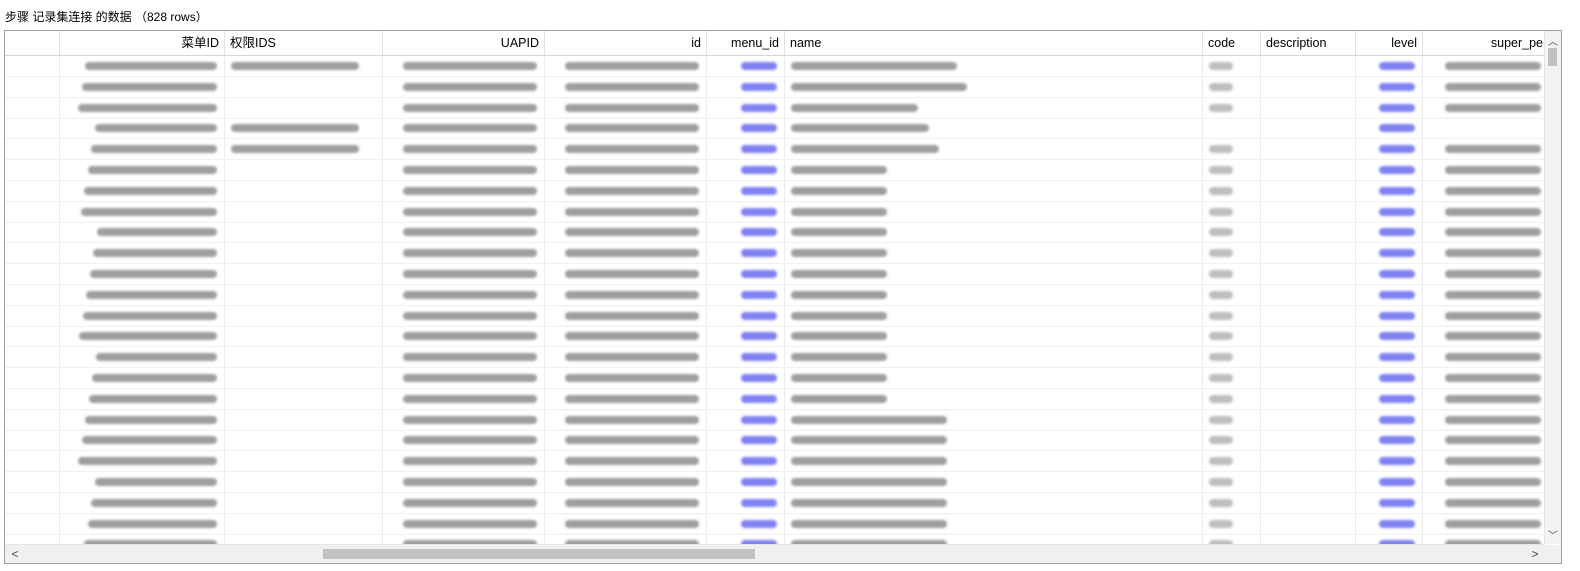 This screenshot has height=571, width=1580. Describe the element at coordinates (1552, 57) in the screenshot. I see `vertical-scroll-thumb` at that location.